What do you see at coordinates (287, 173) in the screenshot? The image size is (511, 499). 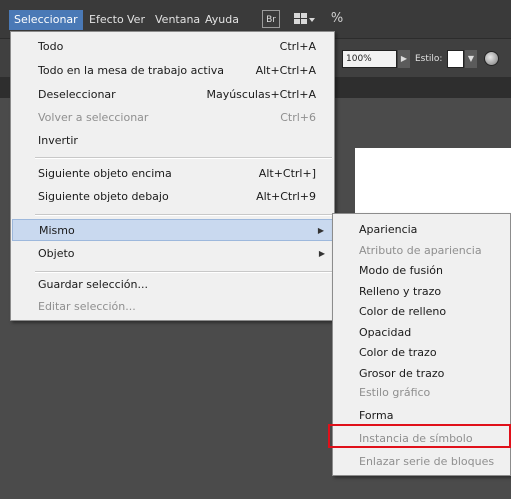 I see `menu-item-shortcut: Alt+Ctrl+]` at bounding box center [287, 173].